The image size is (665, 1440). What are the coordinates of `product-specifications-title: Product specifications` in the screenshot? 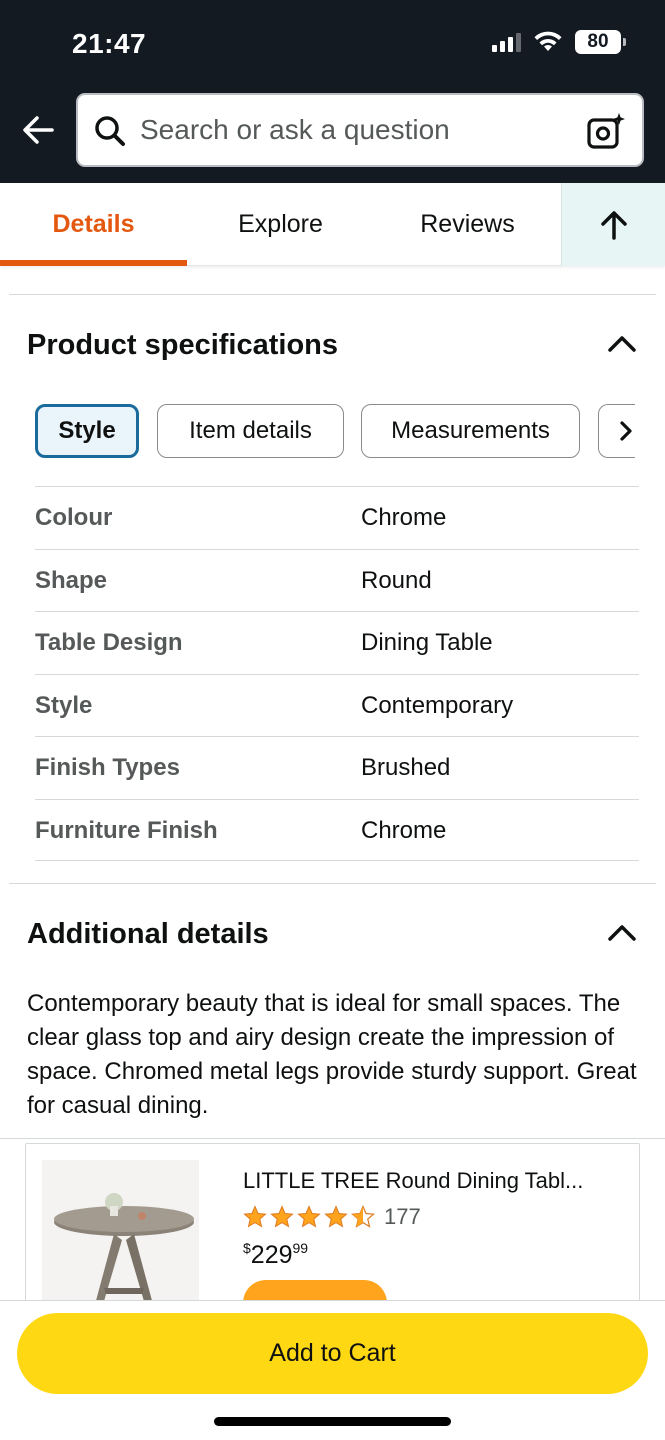 It's located at (183, 345).